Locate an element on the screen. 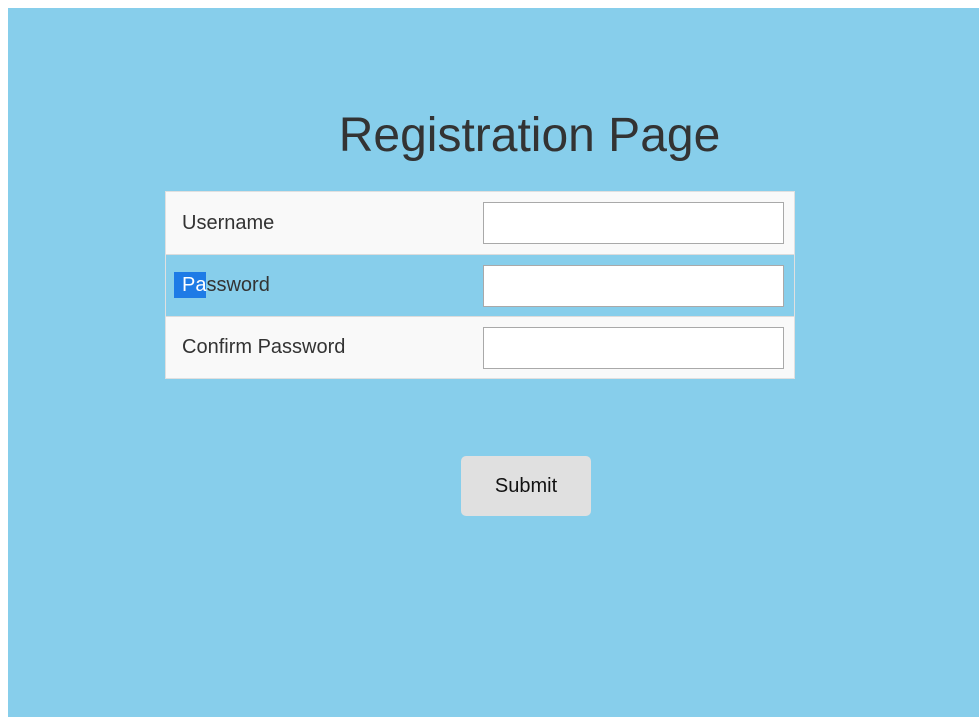 The width and height of the screenshot is (979, 717). submit-button: Submit is located at coordinates (526, 486).